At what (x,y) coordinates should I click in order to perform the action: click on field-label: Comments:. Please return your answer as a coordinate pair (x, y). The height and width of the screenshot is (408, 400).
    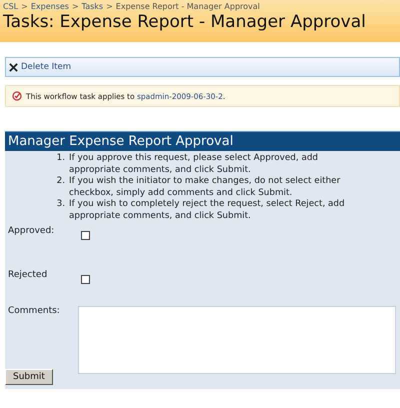
    Looking at the image, I should click on (34, 311).